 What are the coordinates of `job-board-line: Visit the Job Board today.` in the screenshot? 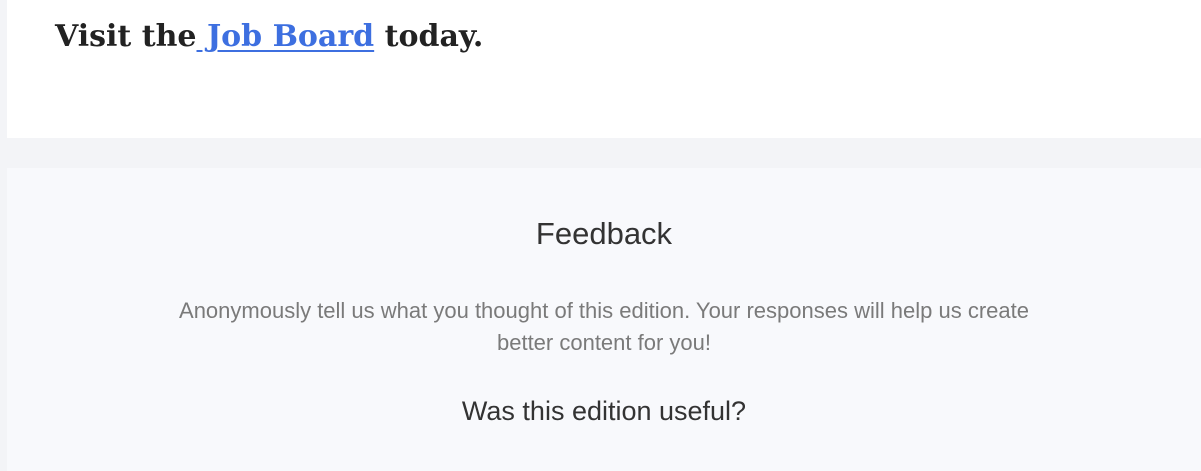 It's located at (269, 37).